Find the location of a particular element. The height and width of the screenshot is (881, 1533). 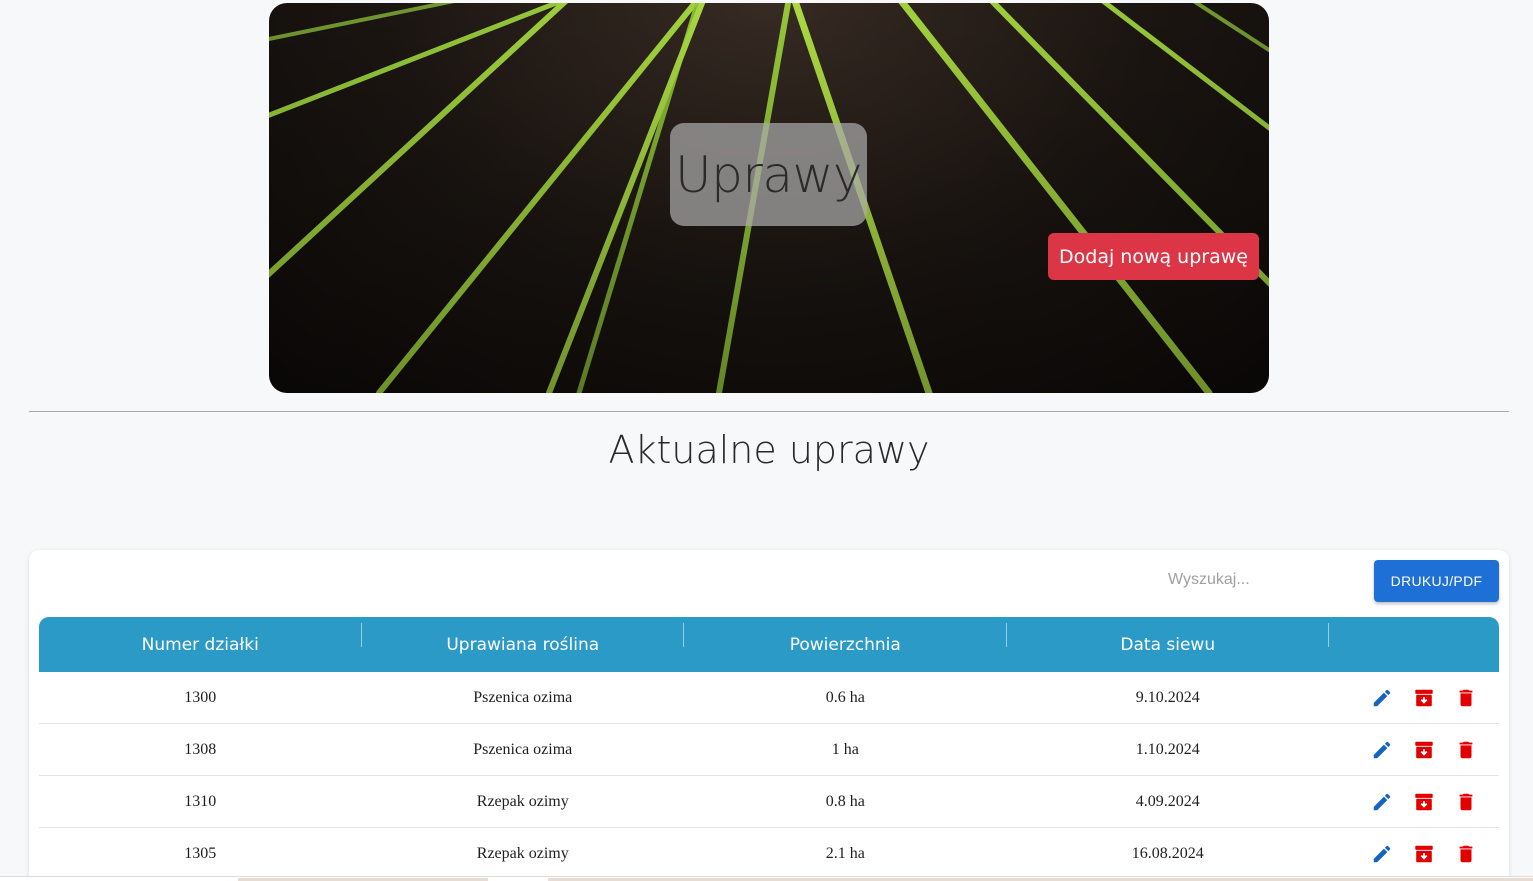

add-crop-button: Dodaj nową uprawę is located at coordinates (1153, 256).